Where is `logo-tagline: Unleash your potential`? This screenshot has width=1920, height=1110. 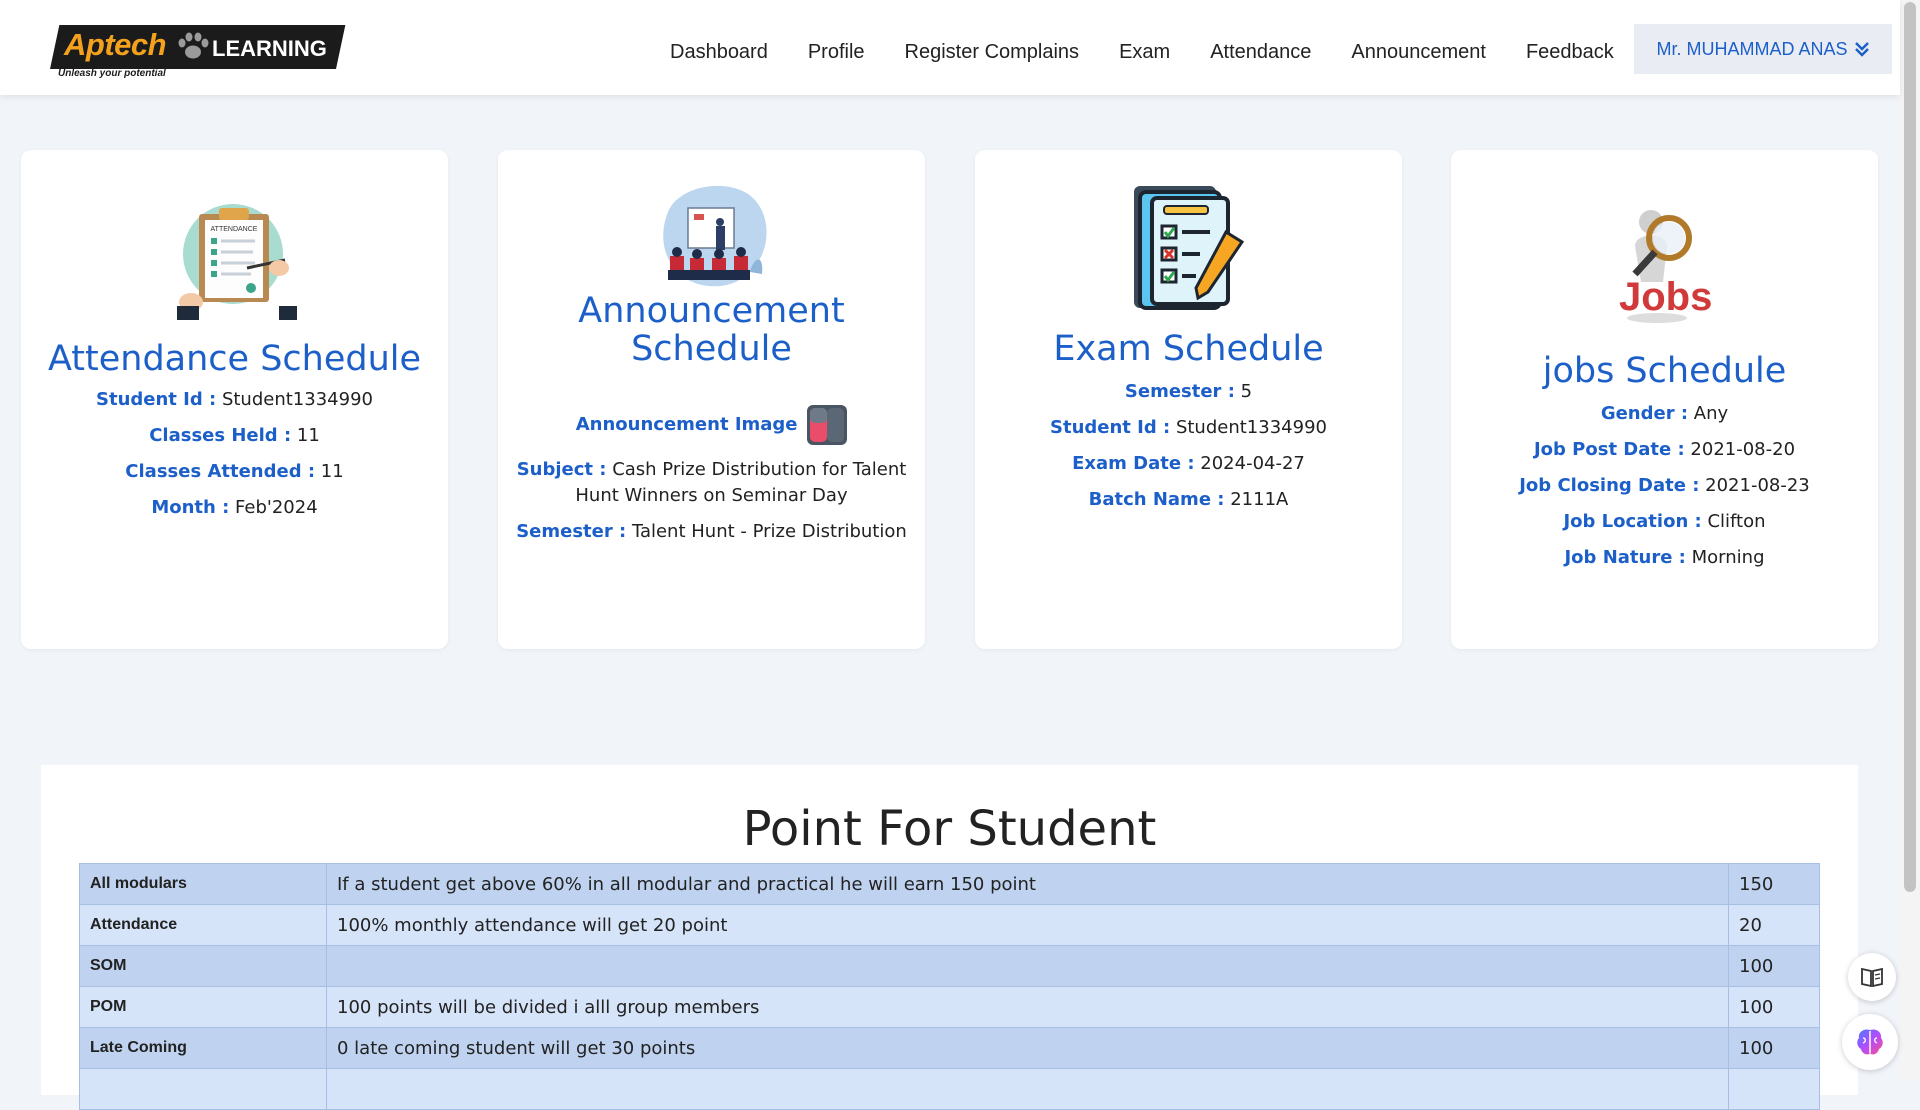
logo-tagline: Unleash your potential is located at coordinates (112, 73).